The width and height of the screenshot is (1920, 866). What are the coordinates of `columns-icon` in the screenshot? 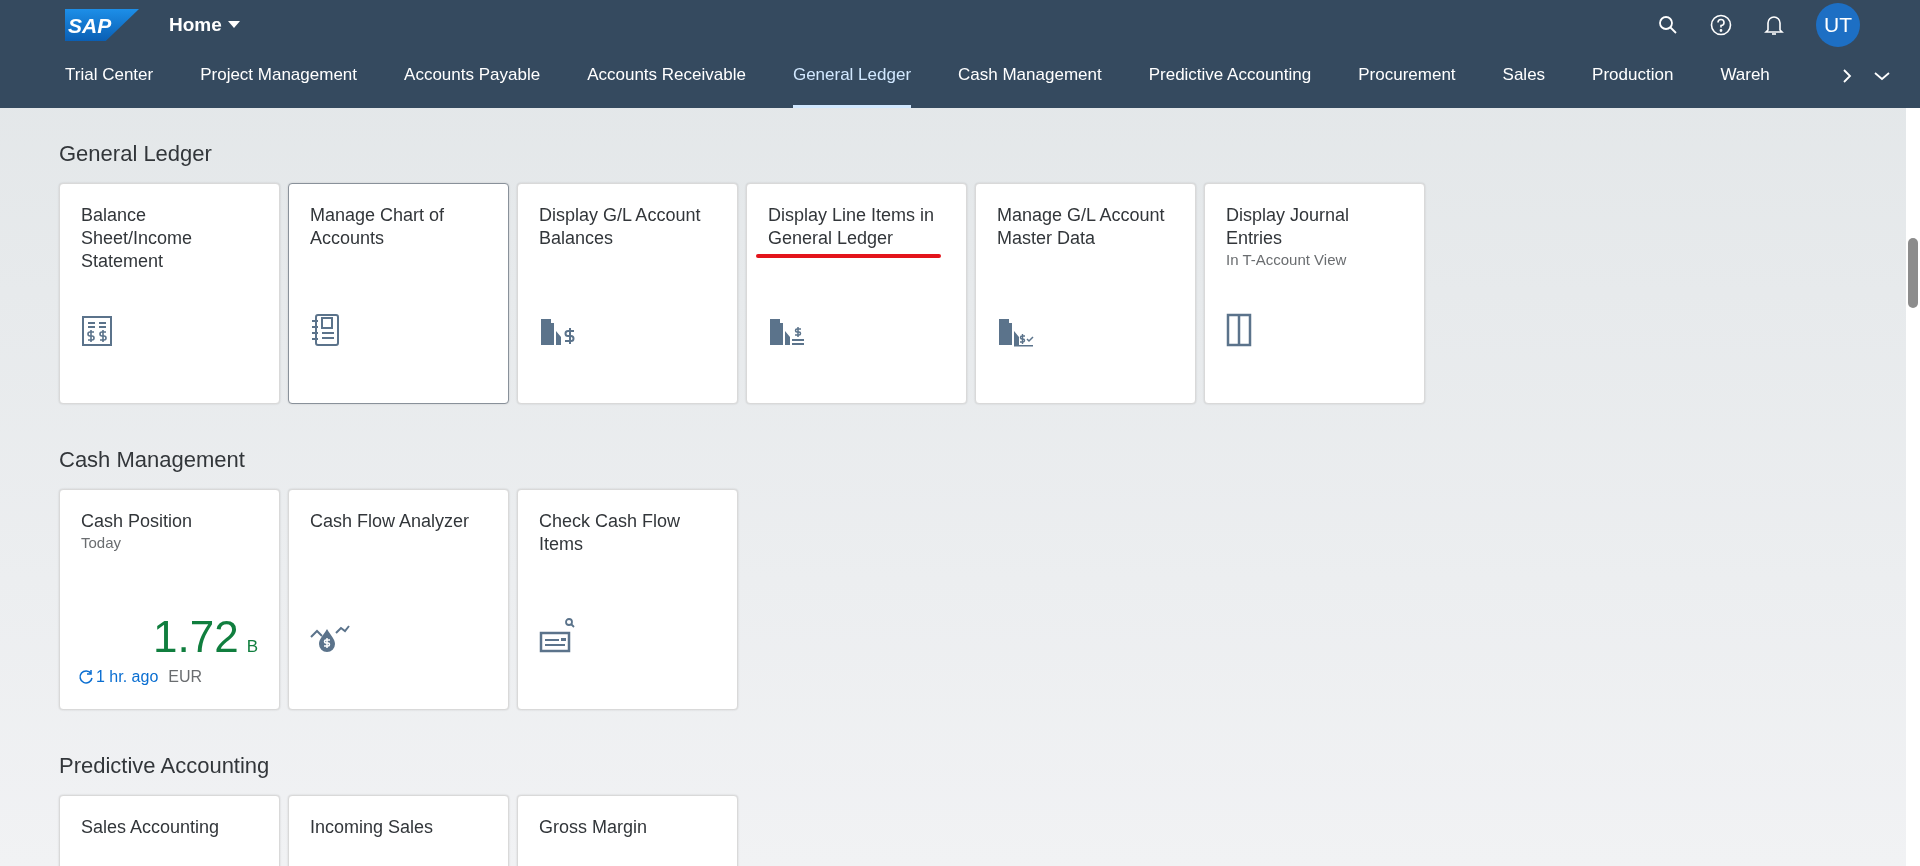 It's located at (1239, 330).